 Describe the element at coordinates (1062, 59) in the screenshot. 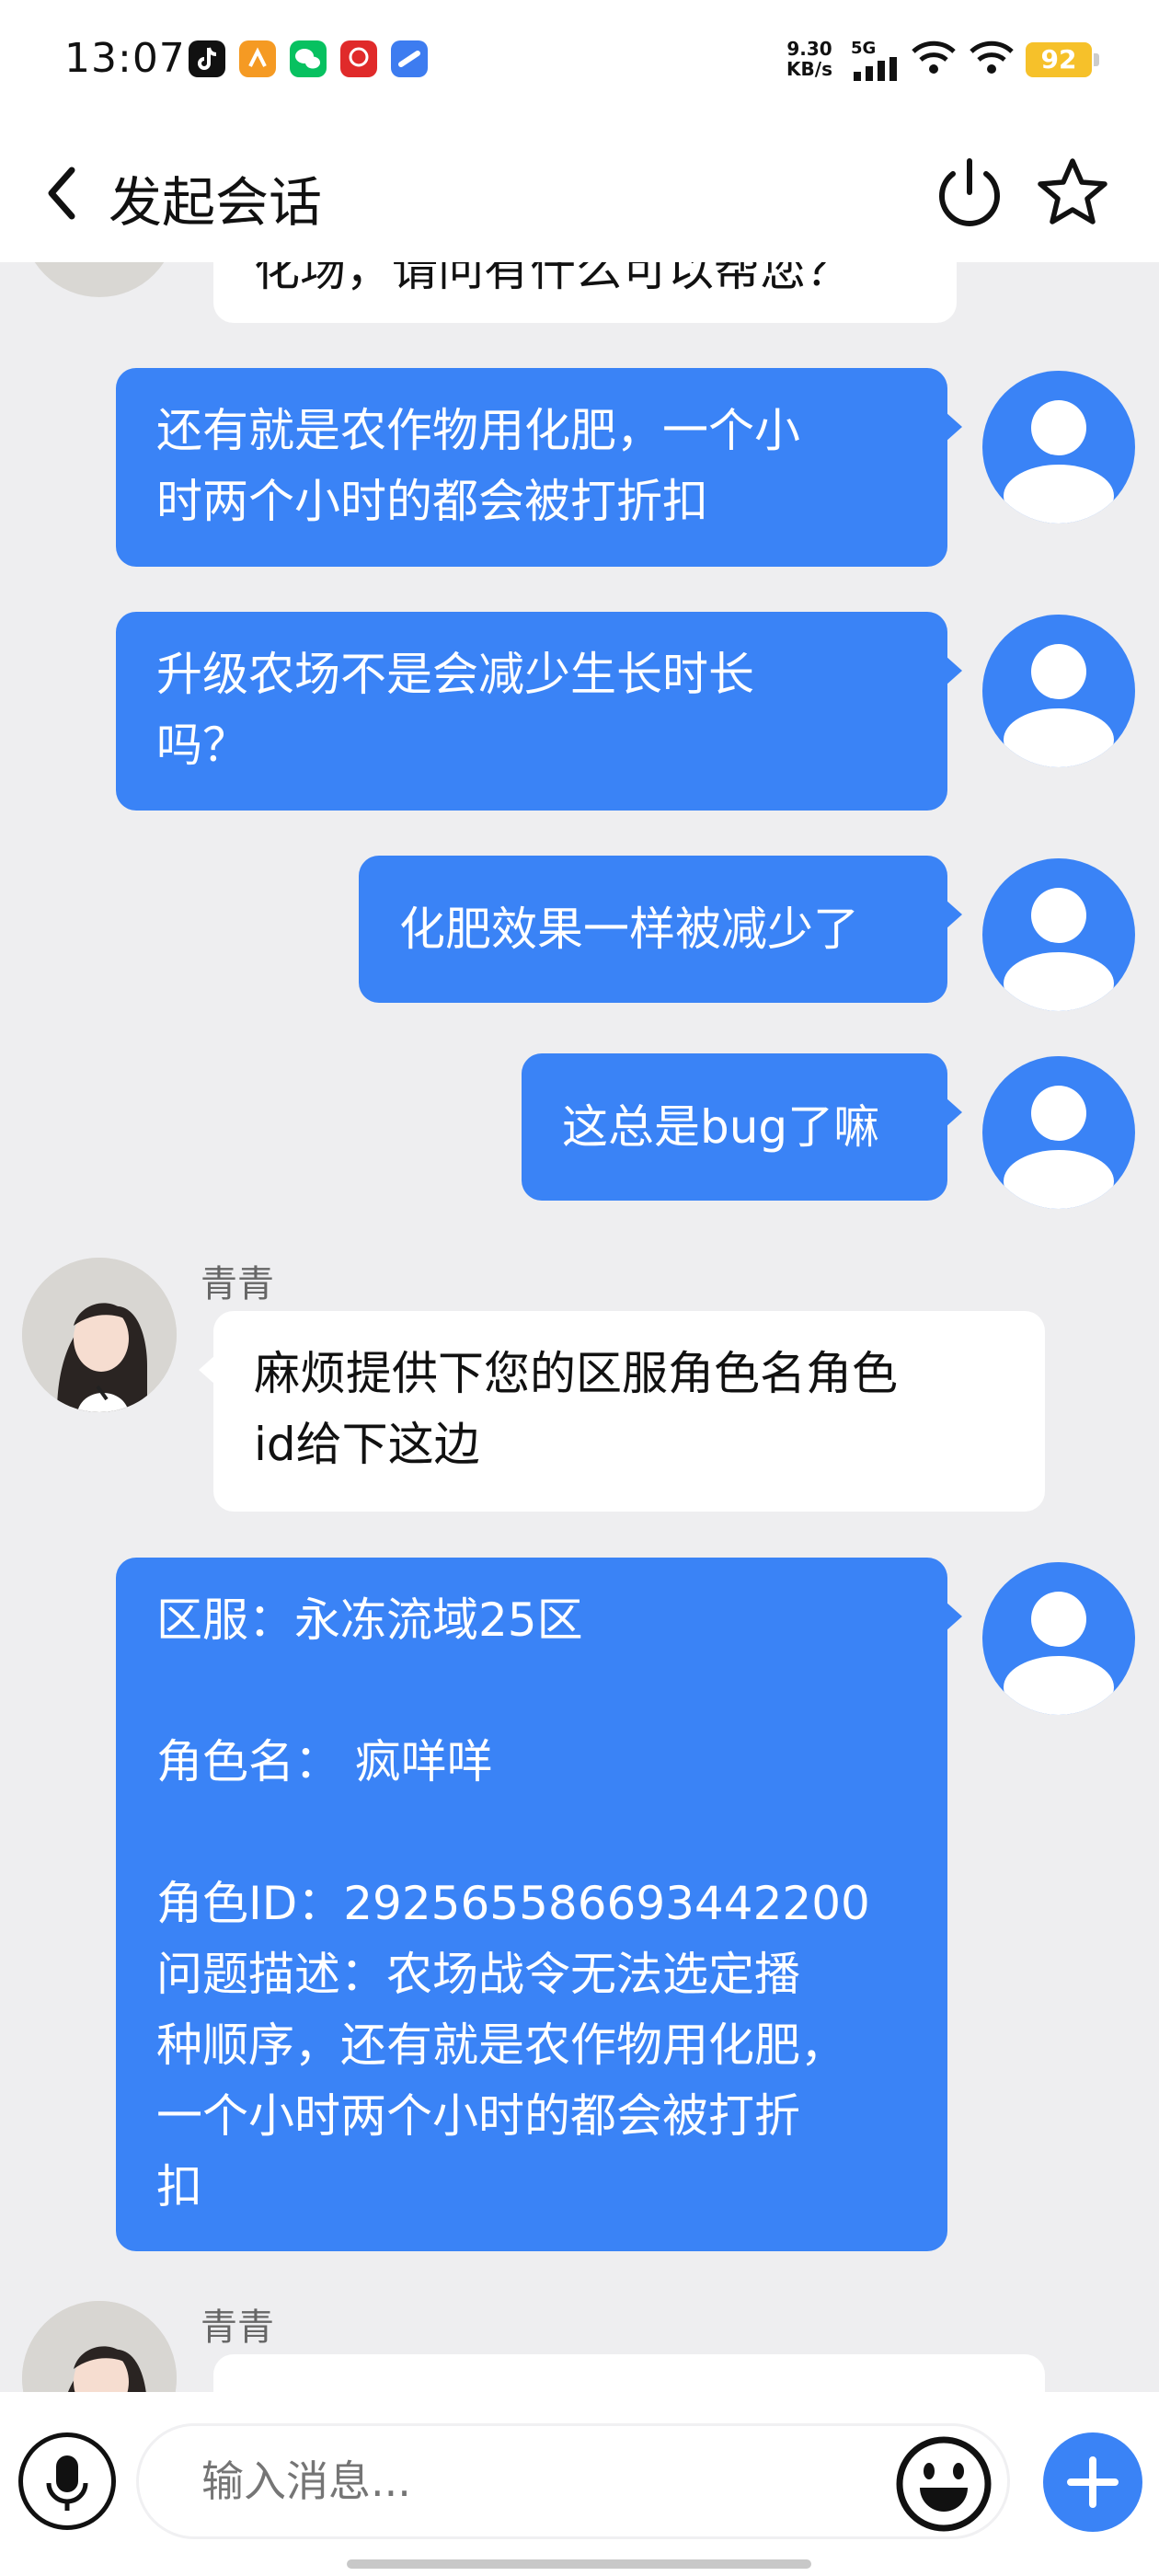

I see `battery-indicator: 92` at that location.